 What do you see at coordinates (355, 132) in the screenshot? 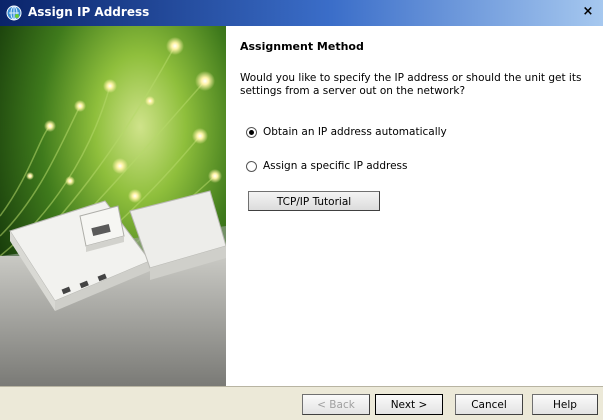
I see `radio-label-obtain-automatically: Obtain an IP address automatically` at bounding box center [355, 132].